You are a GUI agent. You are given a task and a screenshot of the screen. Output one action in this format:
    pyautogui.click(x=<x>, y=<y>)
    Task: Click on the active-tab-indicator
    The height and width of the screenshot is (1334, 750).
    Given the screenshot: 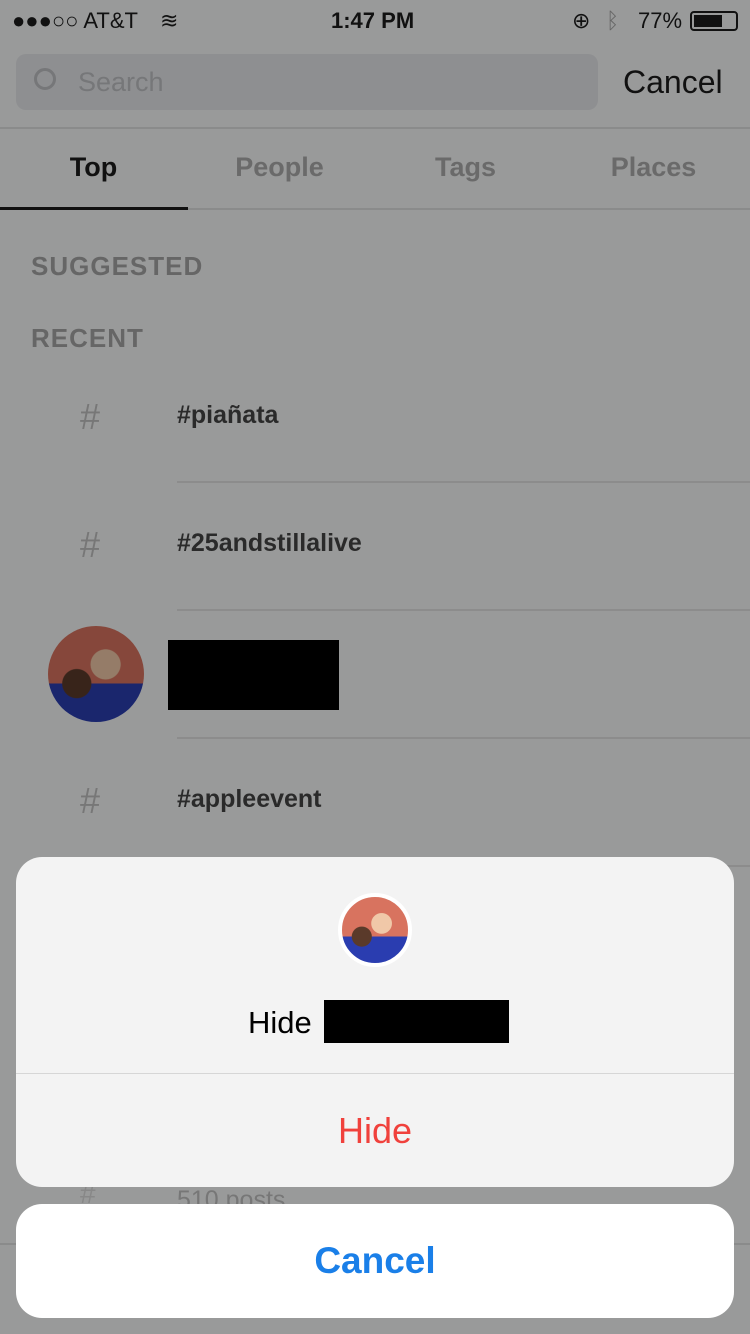 What is the action you would take?
    pyautogui.click(x=94, y=208)
    